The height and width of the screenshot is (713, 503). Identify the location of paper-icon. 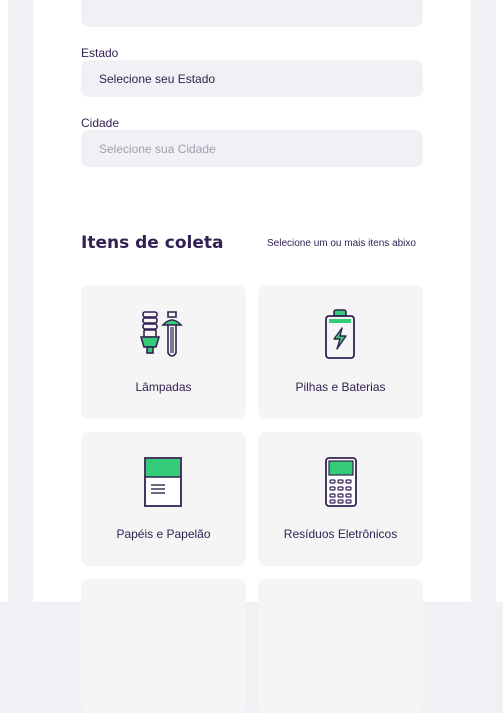
(163, 482).